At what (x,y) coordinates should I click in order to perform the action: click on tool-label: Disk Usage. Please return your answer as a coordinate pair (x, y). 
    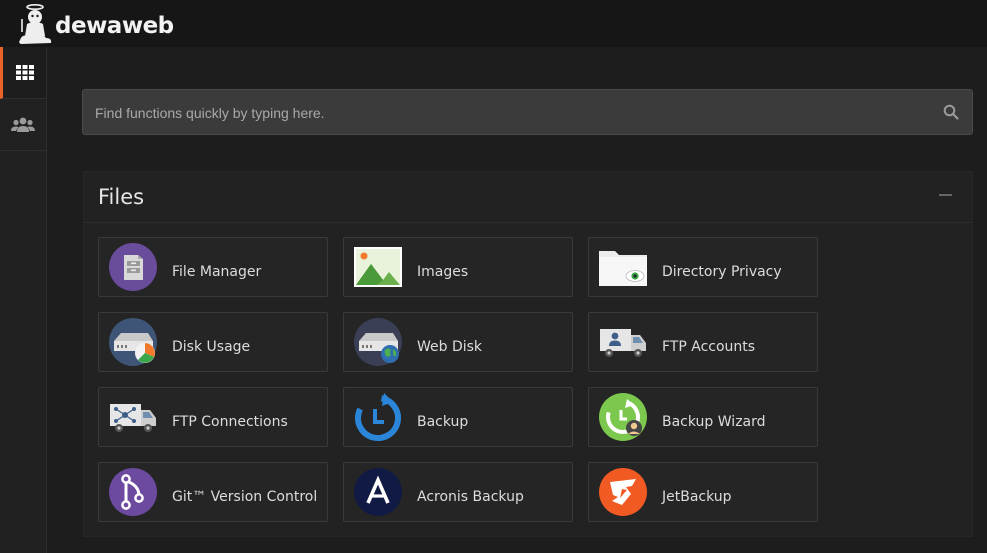
    Looking at the image, I should click on (211, 346).